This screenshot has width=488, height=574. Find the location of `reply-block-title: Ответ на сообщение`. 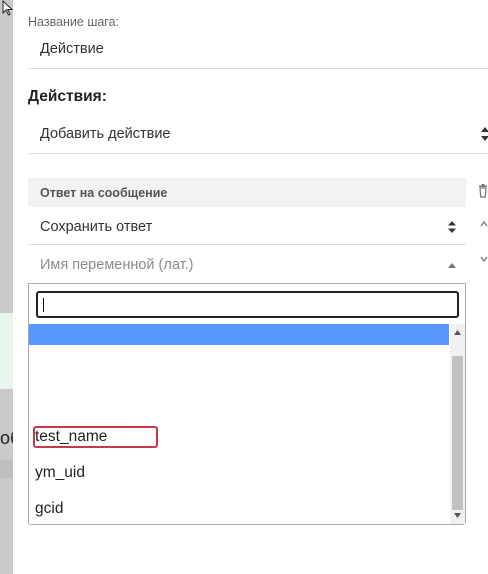

reply-block-title: Ответ на сообщение is located at coordinates (104, 193).